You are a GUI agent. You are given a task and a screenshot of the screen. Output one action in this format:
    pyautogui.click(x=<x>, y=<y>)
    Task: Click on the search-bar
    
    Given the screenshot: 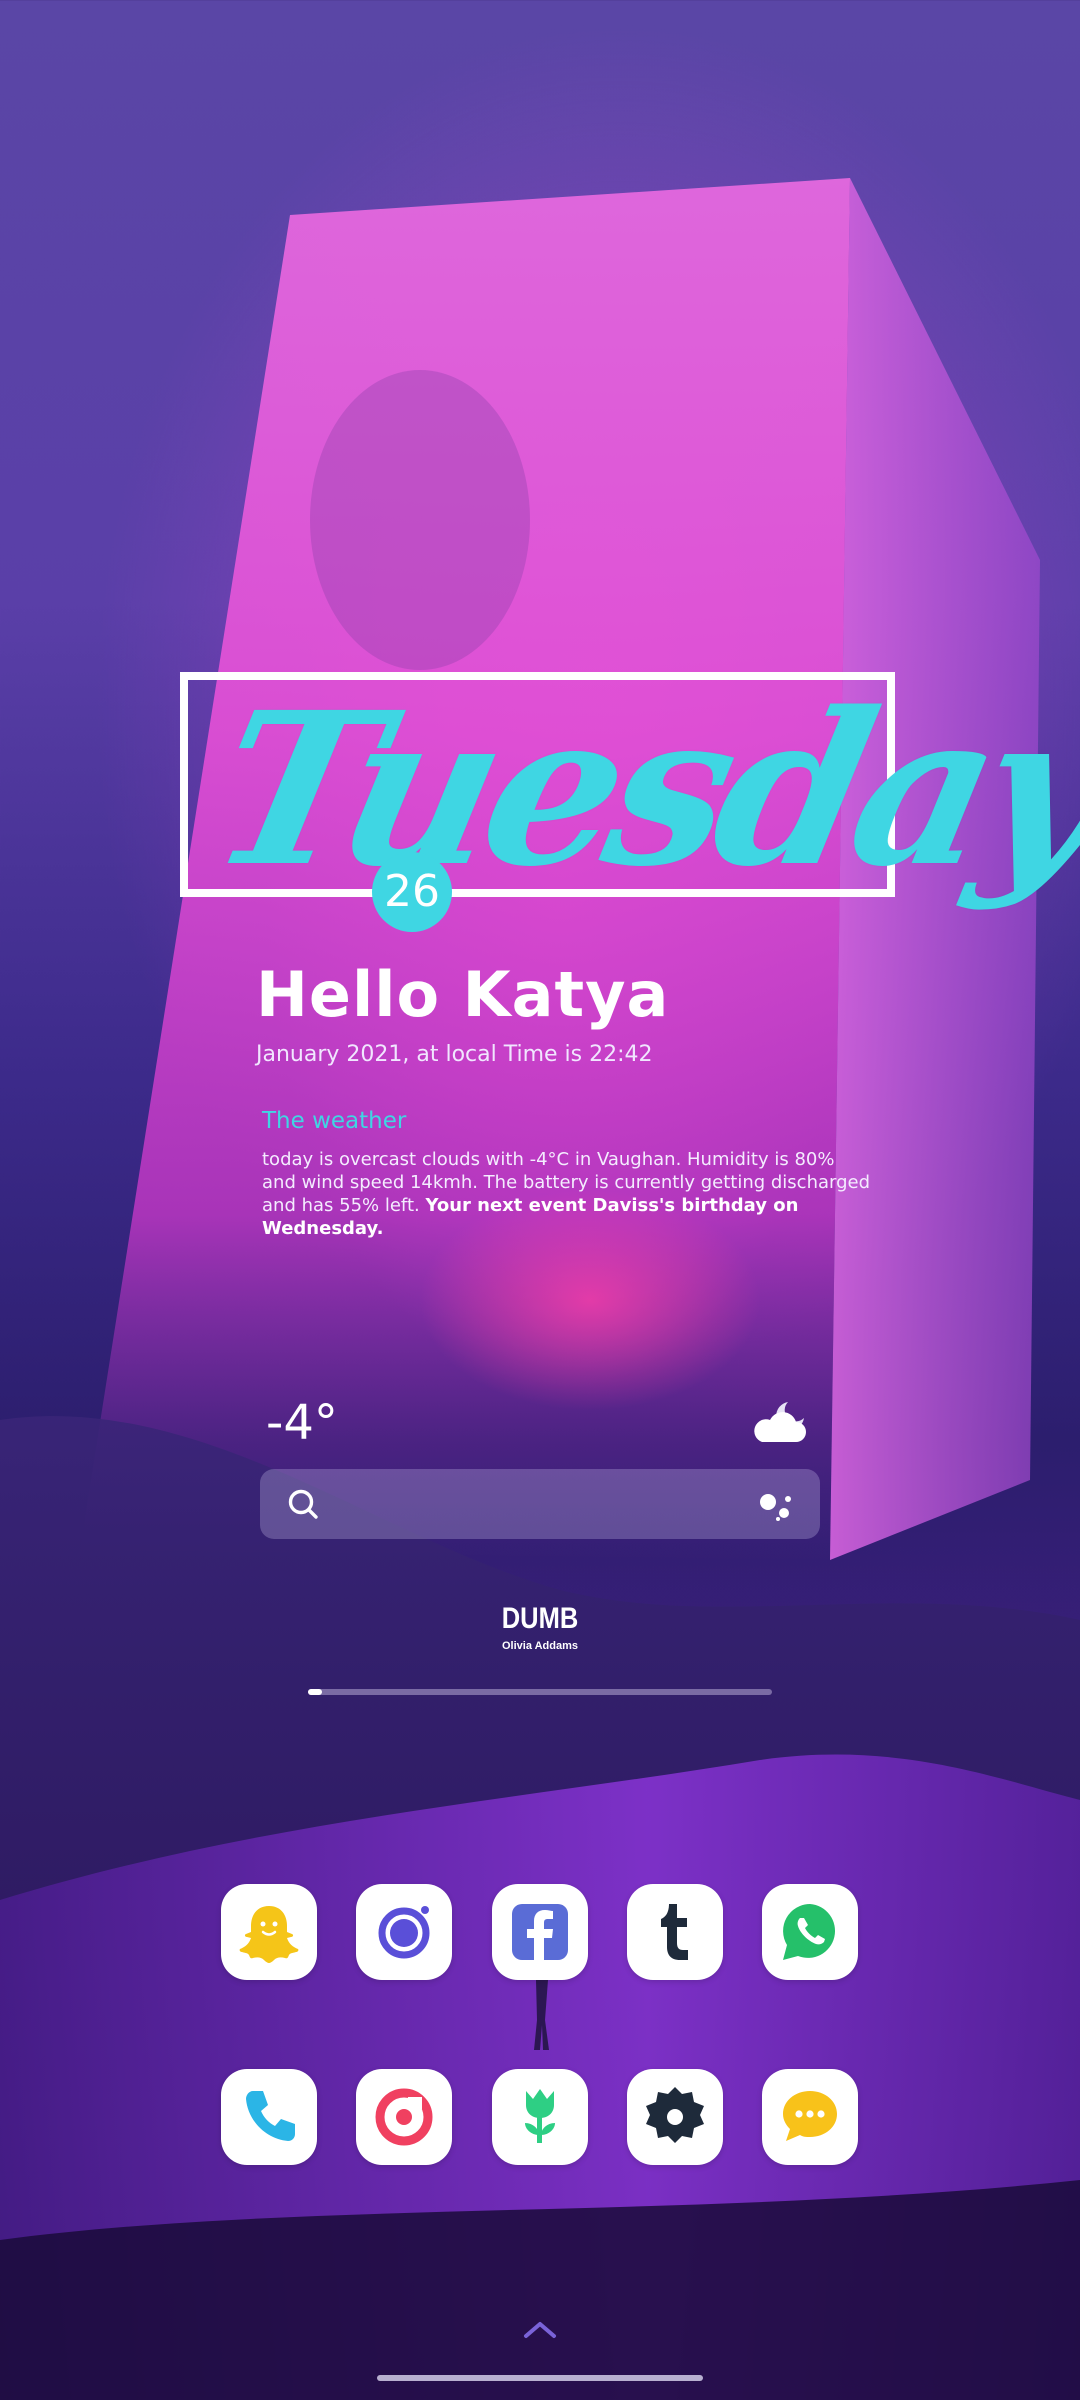 What is the action you would take?
    pyautogui.click(x=540, y=1504)
    